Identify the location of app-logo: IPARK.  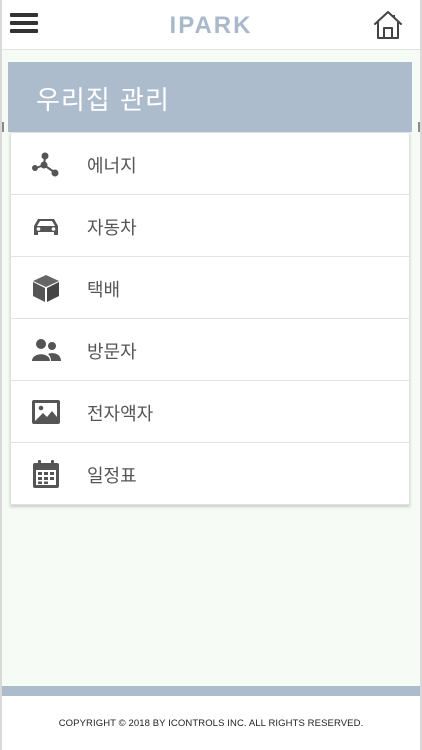
(211, 25).